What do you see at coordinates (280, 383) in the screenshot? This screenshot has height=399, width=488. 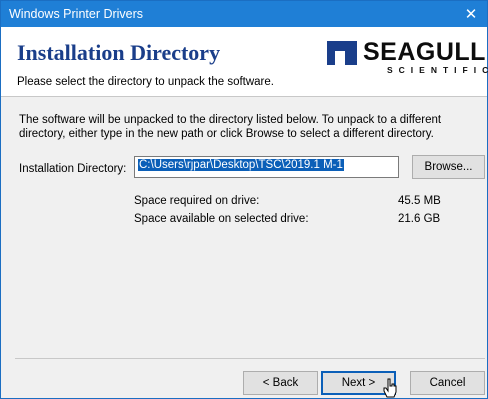 I see `back-button: < Back` at bounding box center [280, 383].